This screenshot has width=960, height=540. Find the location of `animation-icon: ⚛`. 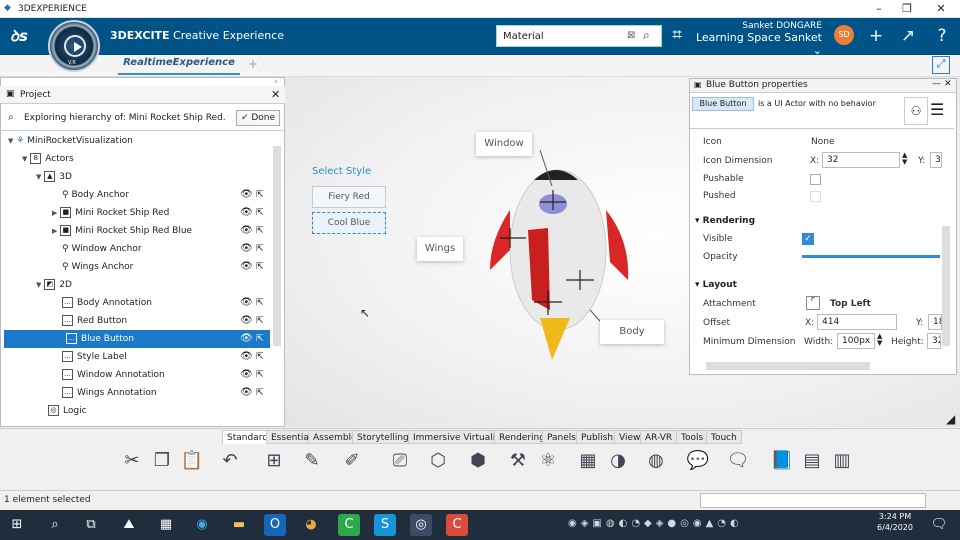

animation-icon: ⚛ is located at coordinates (548, 461).